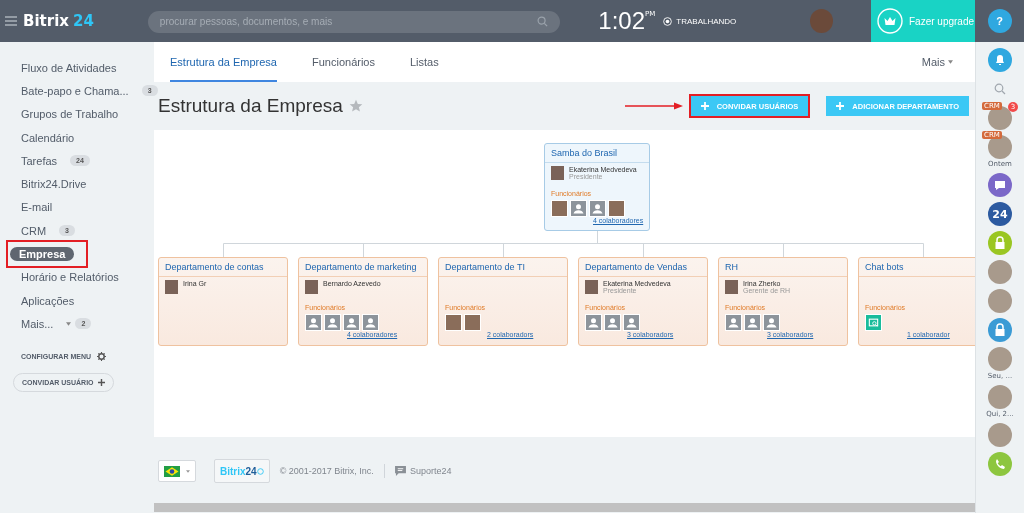 The image size is (1024, 513). I want to click on support-link: Suporte24, so click(430, 471).